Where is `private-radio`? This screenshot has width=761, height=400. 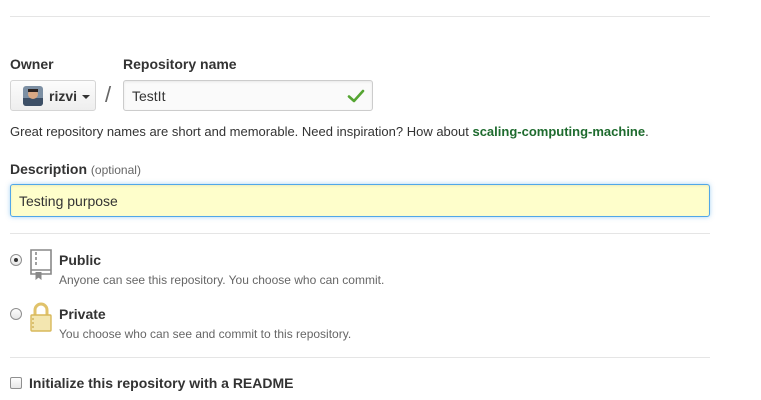 private-radio is located at coordinates (16, 314).